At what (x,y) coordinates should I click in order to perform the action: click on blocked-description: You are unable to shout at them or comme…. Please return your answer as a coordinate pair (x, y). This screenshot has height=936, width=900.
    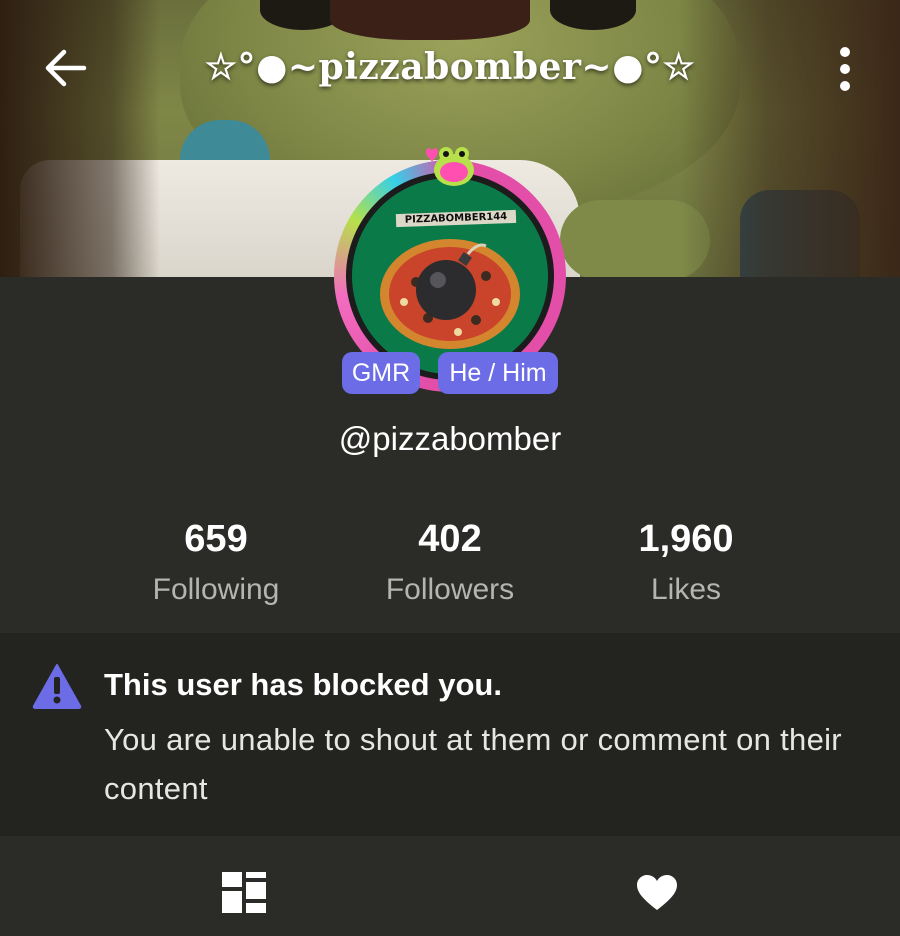
    Looking at the image, I should click on (473, 764).